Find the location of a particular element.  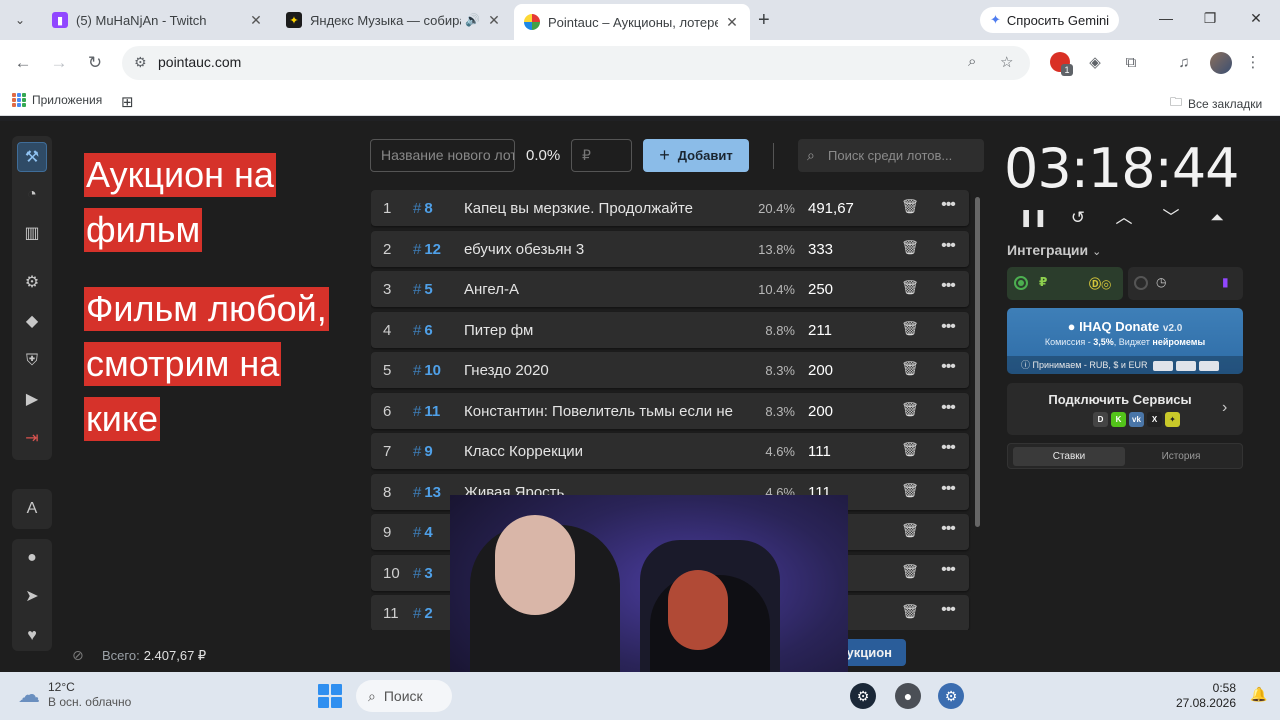

new-tab-button: + is located at coordinates (764, 20).